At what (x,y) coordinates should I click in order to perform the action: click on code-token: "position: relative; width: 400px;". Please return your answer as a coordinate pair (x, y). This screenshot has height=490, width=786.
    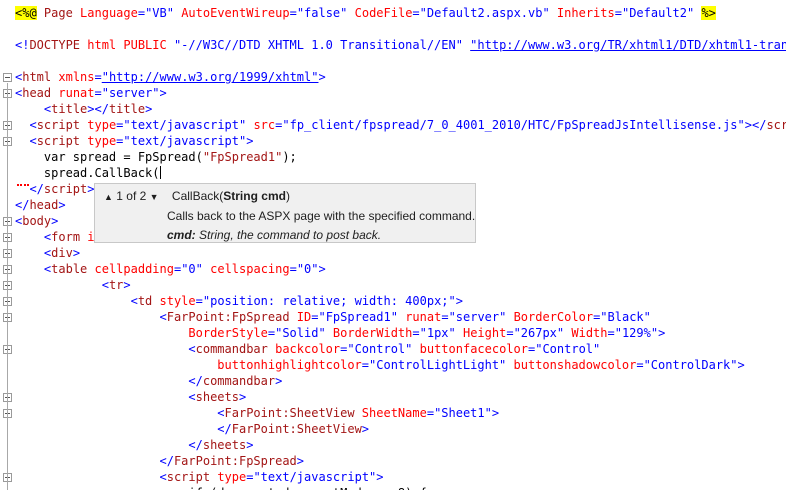
    Looking at the image, I should click on (329, 301).